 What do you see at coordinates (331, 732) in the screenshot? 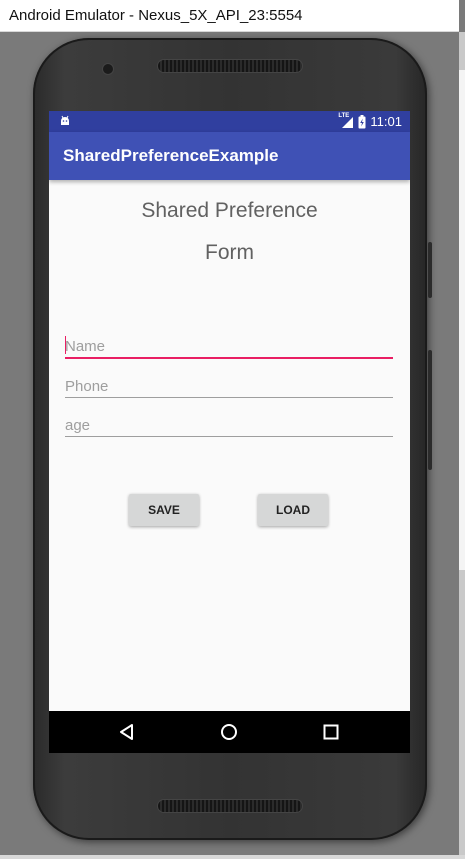
I see `recents-icon` at bounding box center [331, 732].